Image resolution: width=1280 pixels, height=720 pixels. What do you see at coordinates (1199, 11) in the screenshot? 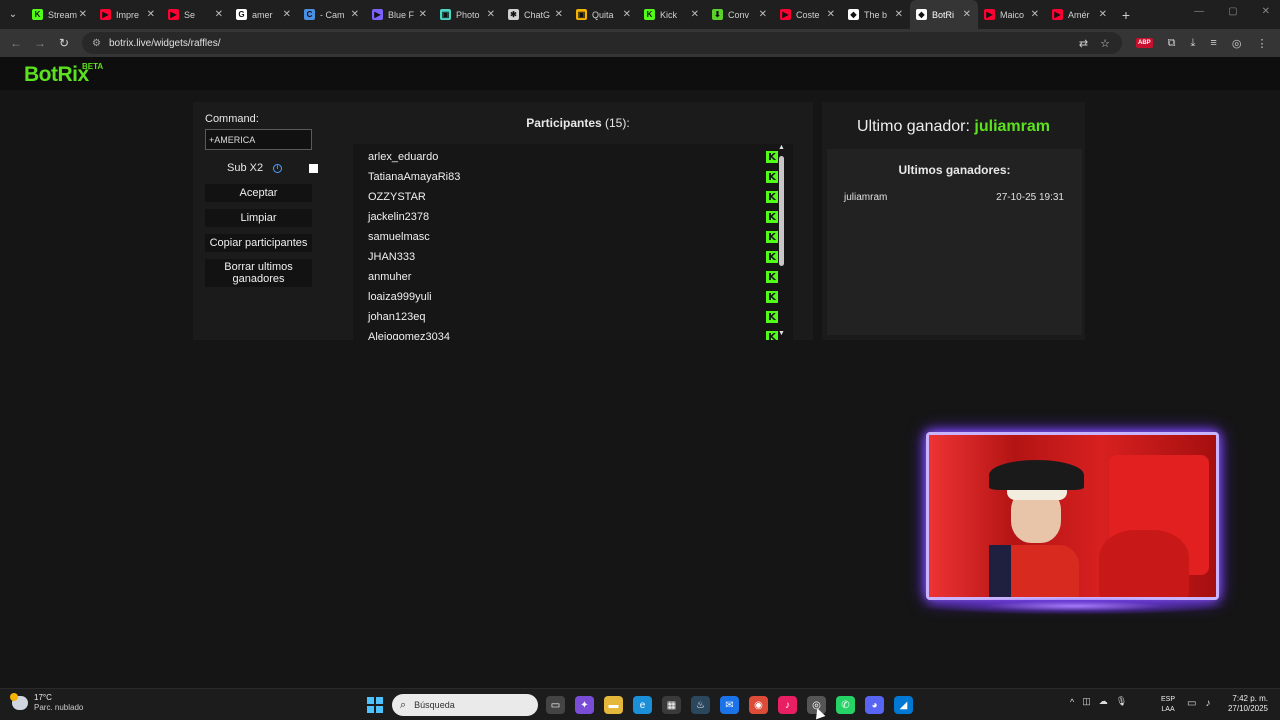
I see `minimize-icon: —` at bounding box center [1199, 11].